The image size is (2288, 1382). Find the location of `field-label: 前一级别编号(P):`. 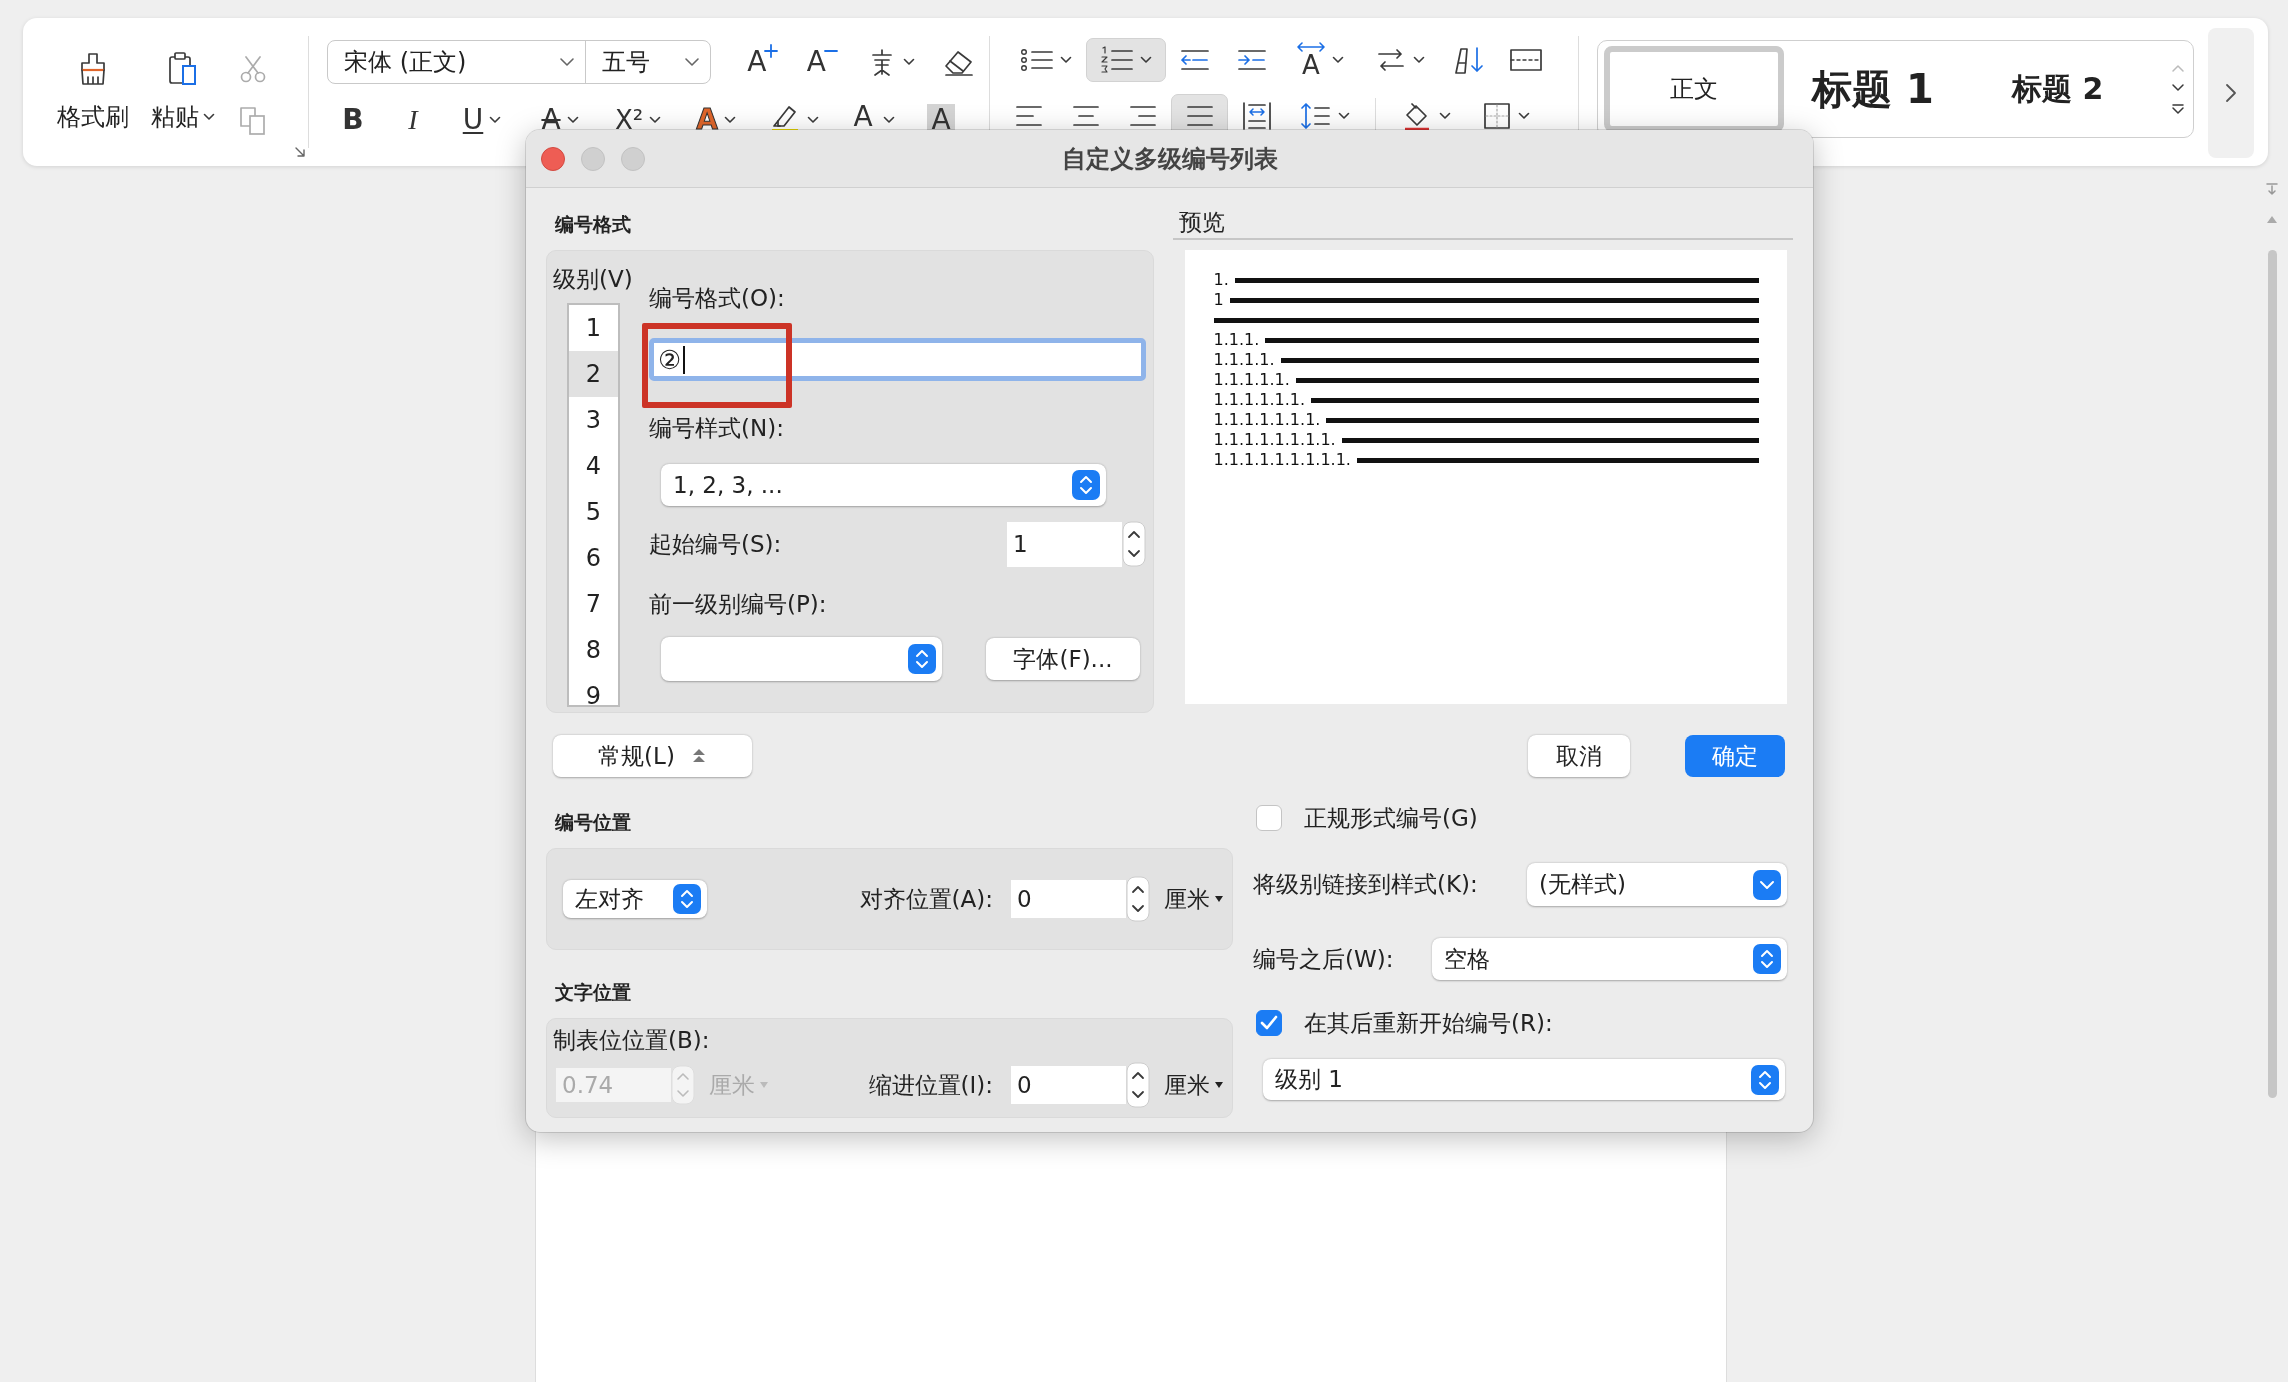

field-label: 前一级别编号(P): is located at coordinates (738, 604).